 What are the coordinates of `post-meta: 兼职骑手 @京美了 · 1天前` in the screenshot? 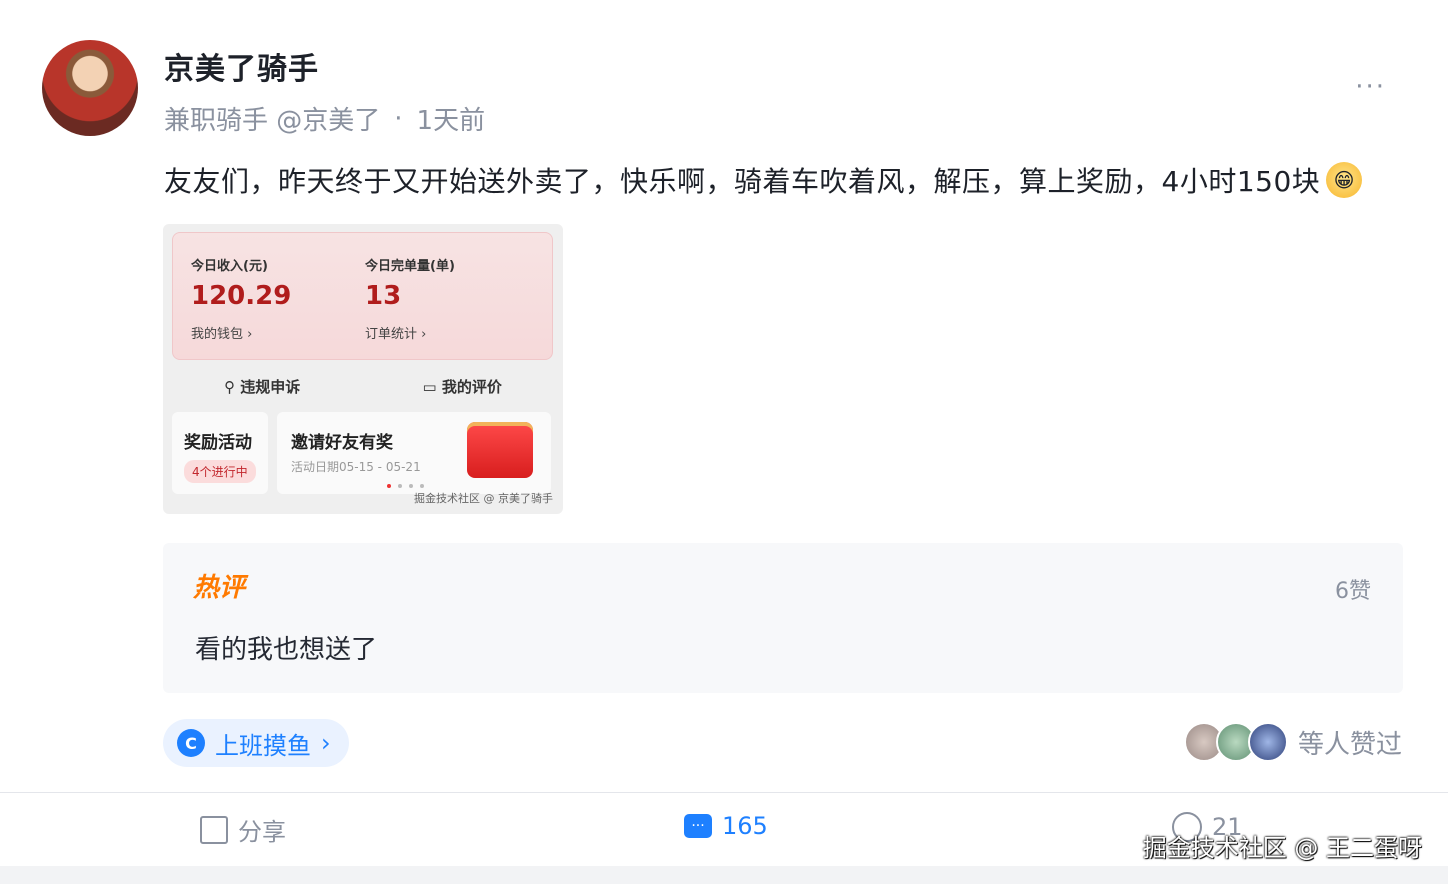 It's located at (324, 118).